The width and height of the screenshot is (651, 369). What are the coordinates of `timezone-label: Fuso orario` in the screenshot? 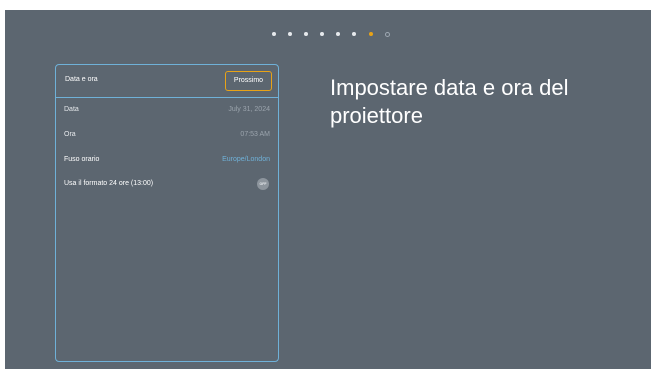 It's located at (82, 159).